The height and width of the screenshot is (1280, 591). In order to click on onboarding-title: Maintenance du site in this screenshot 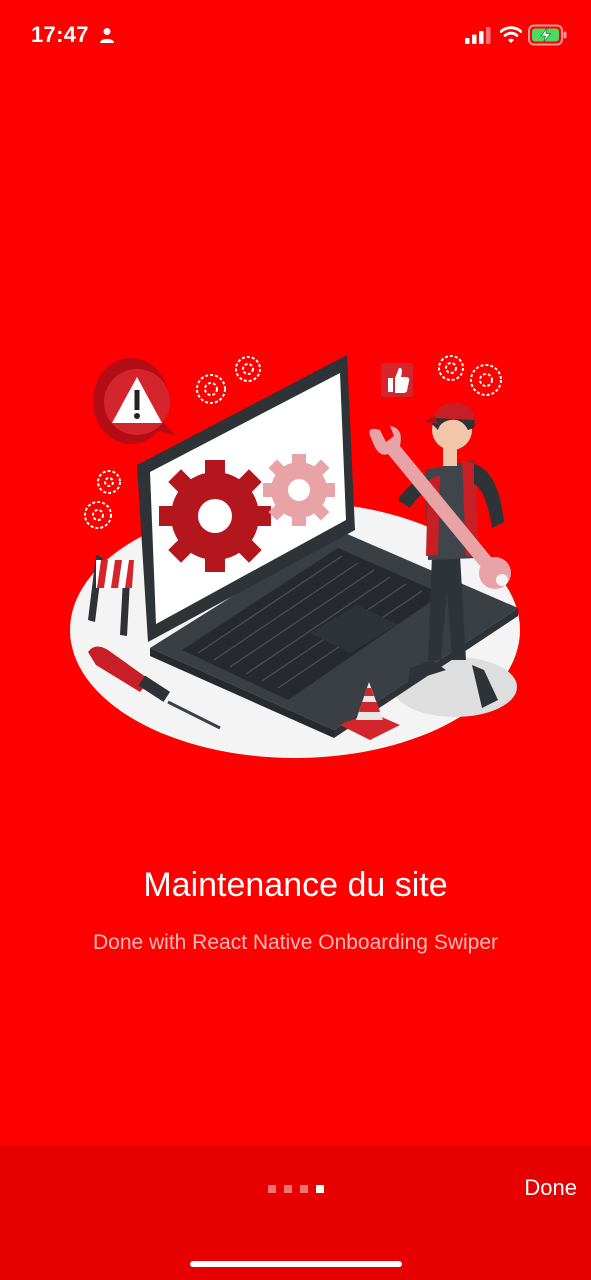, I will do `click(295, 885)`.